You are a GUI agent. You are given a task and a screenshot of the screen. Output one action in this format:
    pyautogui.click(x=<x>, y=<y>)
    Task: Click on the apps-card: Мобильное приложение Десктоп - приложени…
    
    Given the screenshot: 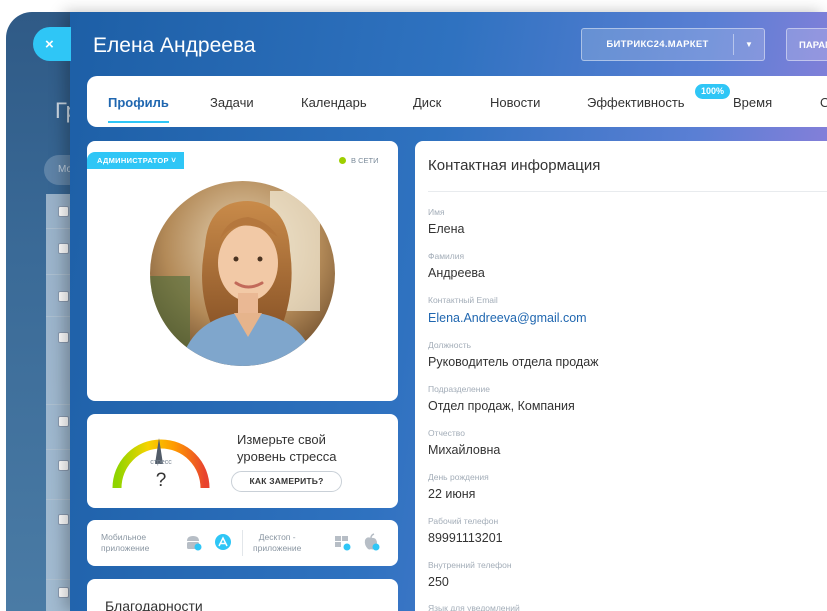 What is the action you would take?
    pyautogui.click(x=242, y=543)
    